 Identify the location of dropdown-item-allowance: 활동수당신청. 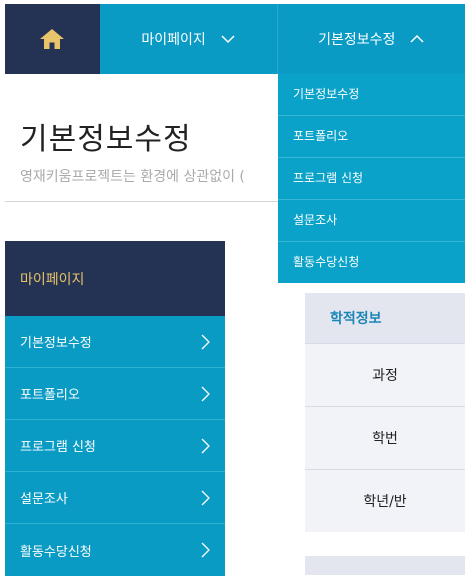
(371, 262).